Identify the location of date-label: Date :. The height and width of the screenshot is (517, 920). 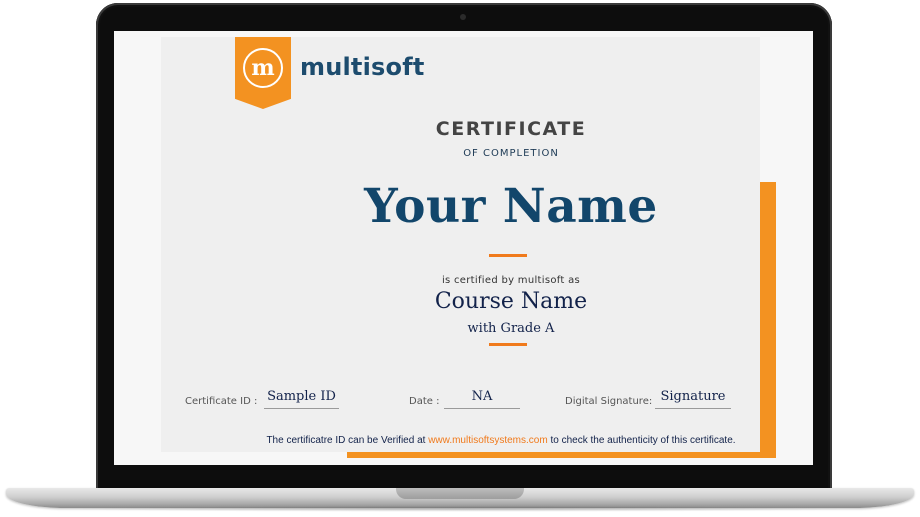
(424, 401).